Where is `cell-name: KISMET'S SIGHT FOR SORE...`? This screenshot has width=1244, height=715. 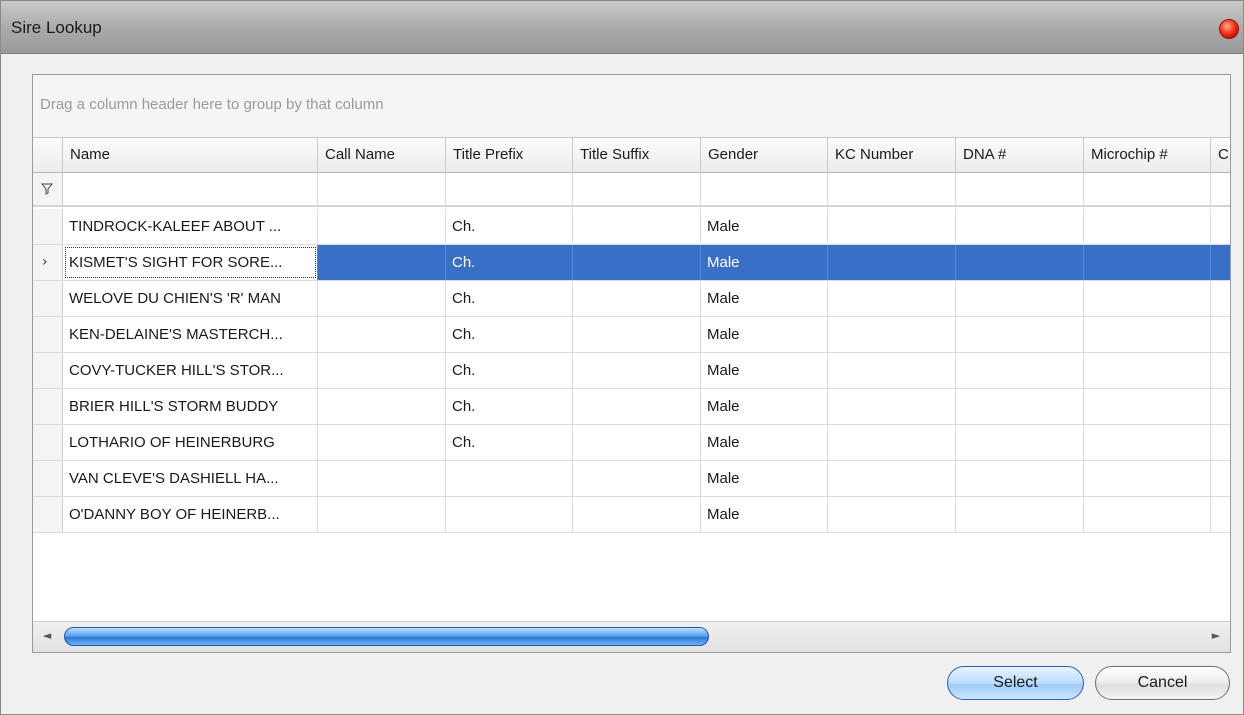
cell-name: KISMET'S SIGHT FOR SORE... is located at coordinates (190, 262).